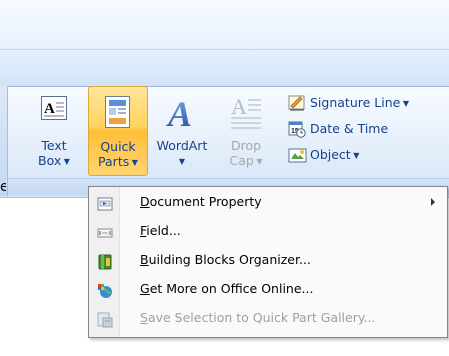  I want to click on wordart-button: A WordArt ▼, so click(182, 131).